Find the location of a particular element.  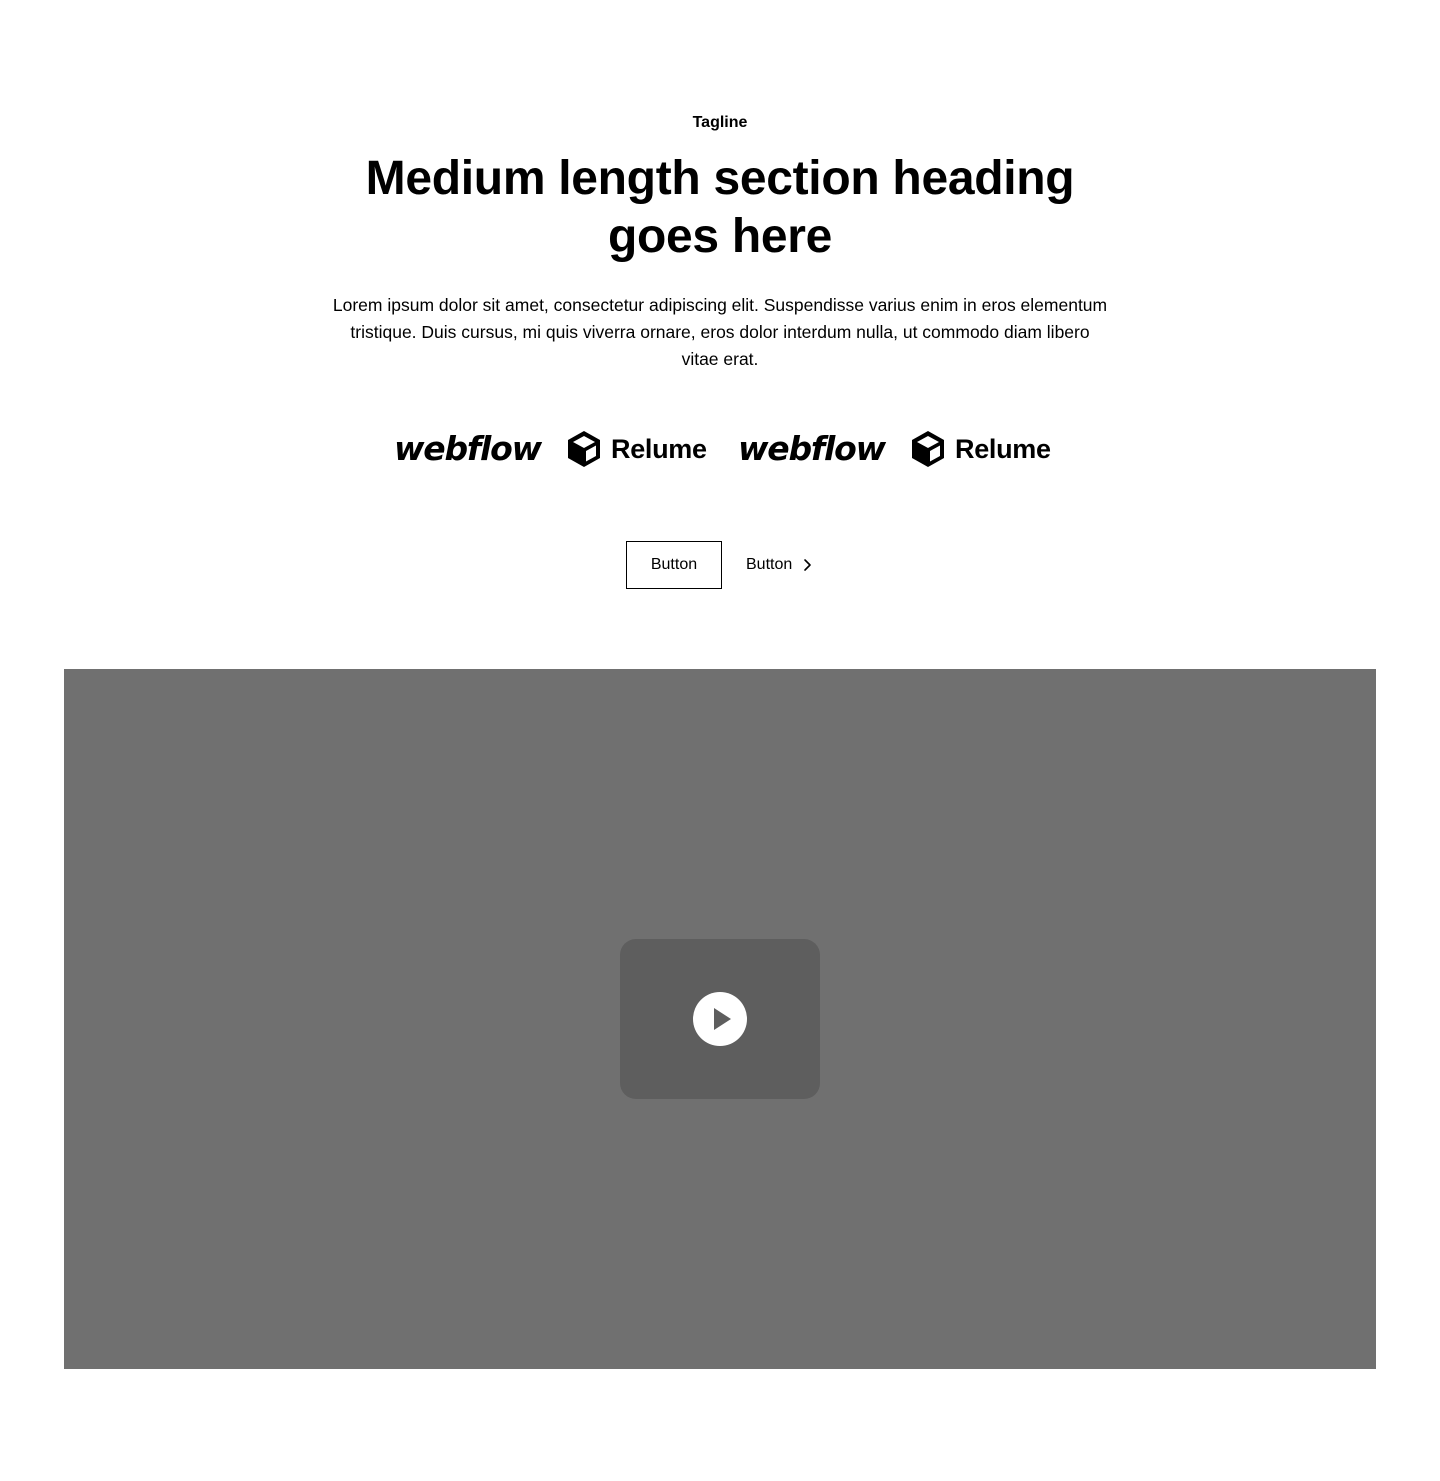

video-play-button is located at coordinates (720, 1019).